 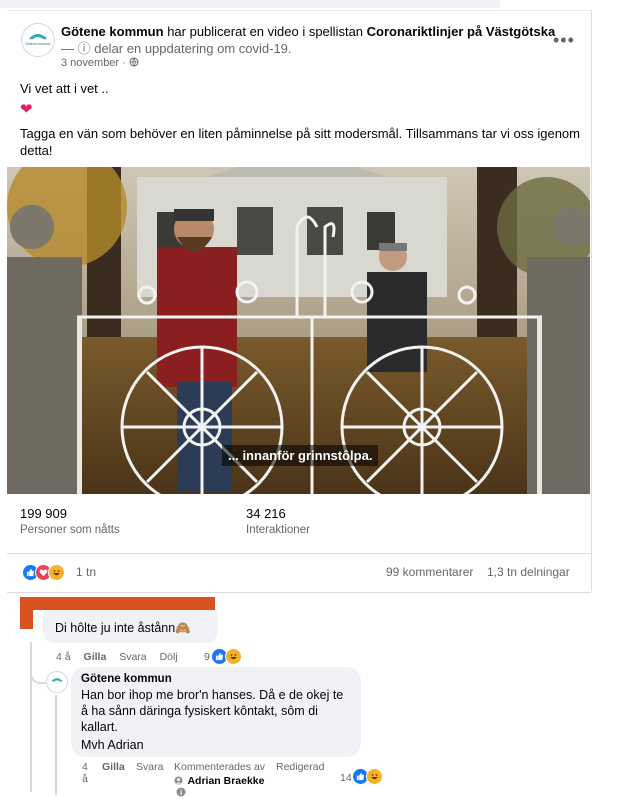 What do you see at coordinates (564, 40) in the screenshot?
I see `more-options-icon: •••` at bounding box center [564, 40].